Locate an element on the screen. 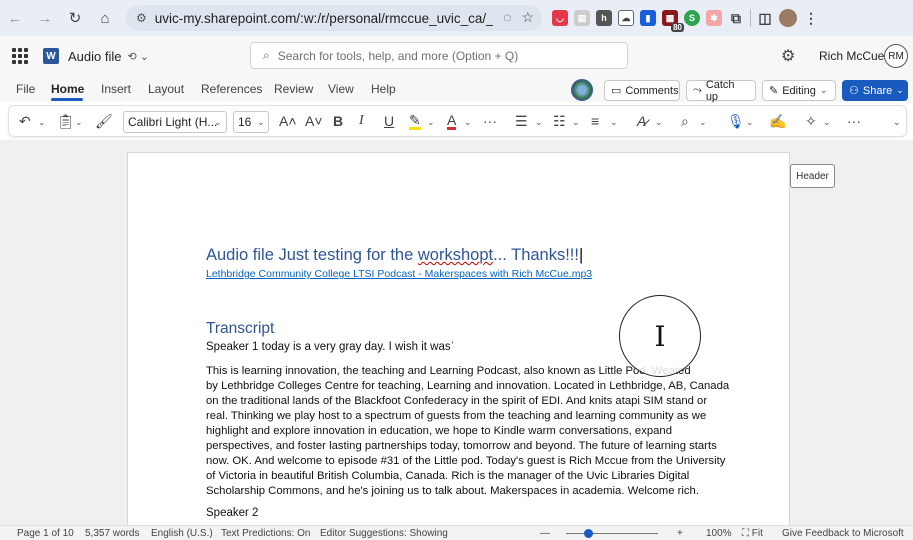  shrink-font-icon: A˅ is located at coordinates (314, 121).